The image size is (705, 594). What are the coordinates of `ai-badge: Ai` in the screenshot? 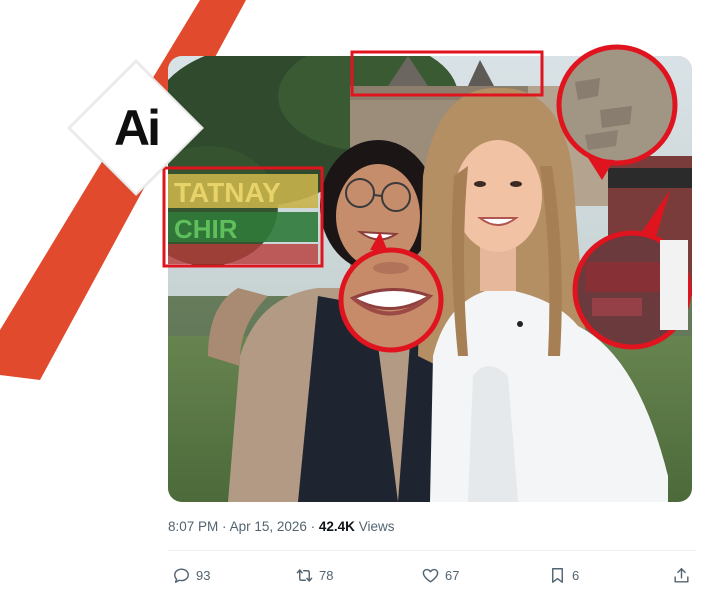 It's located at (136, 128).